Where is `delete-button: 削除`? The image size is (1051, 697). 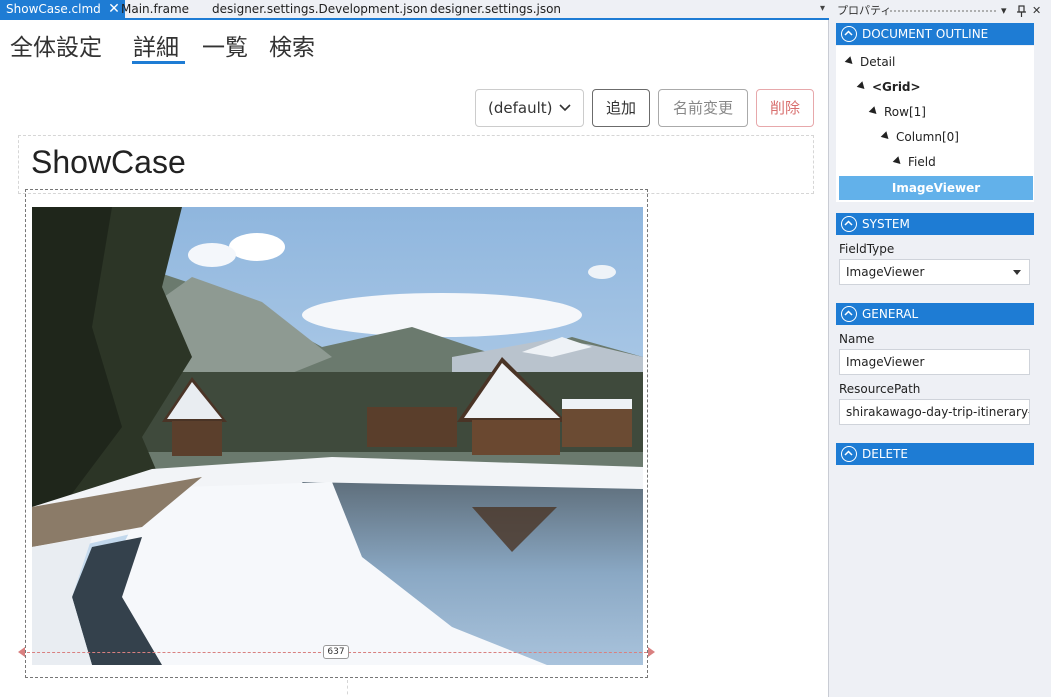 delete-button: 削除 is located at coordinates (785, 108).